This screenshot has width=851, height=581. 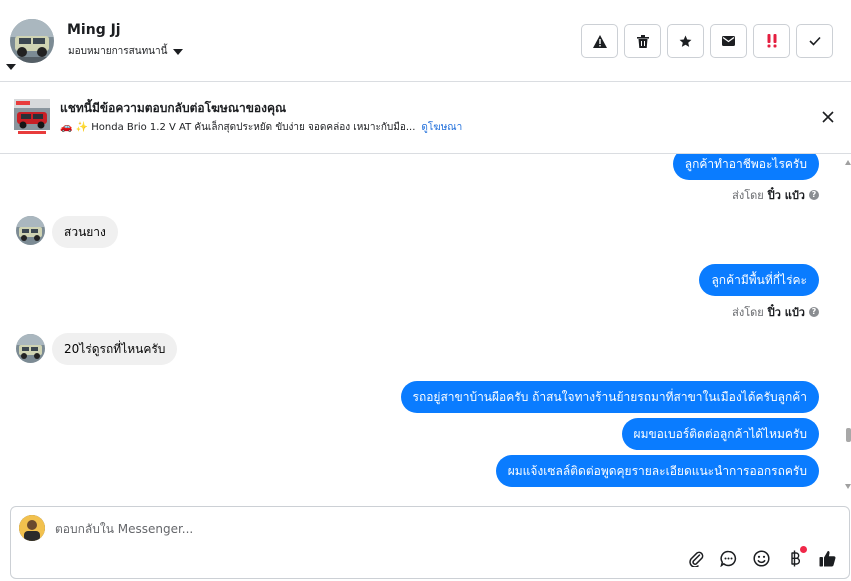 I want to click on outgoing-message: ลูกค้าทำอาชีพอะไรครับ, so click(x=745, y=167).